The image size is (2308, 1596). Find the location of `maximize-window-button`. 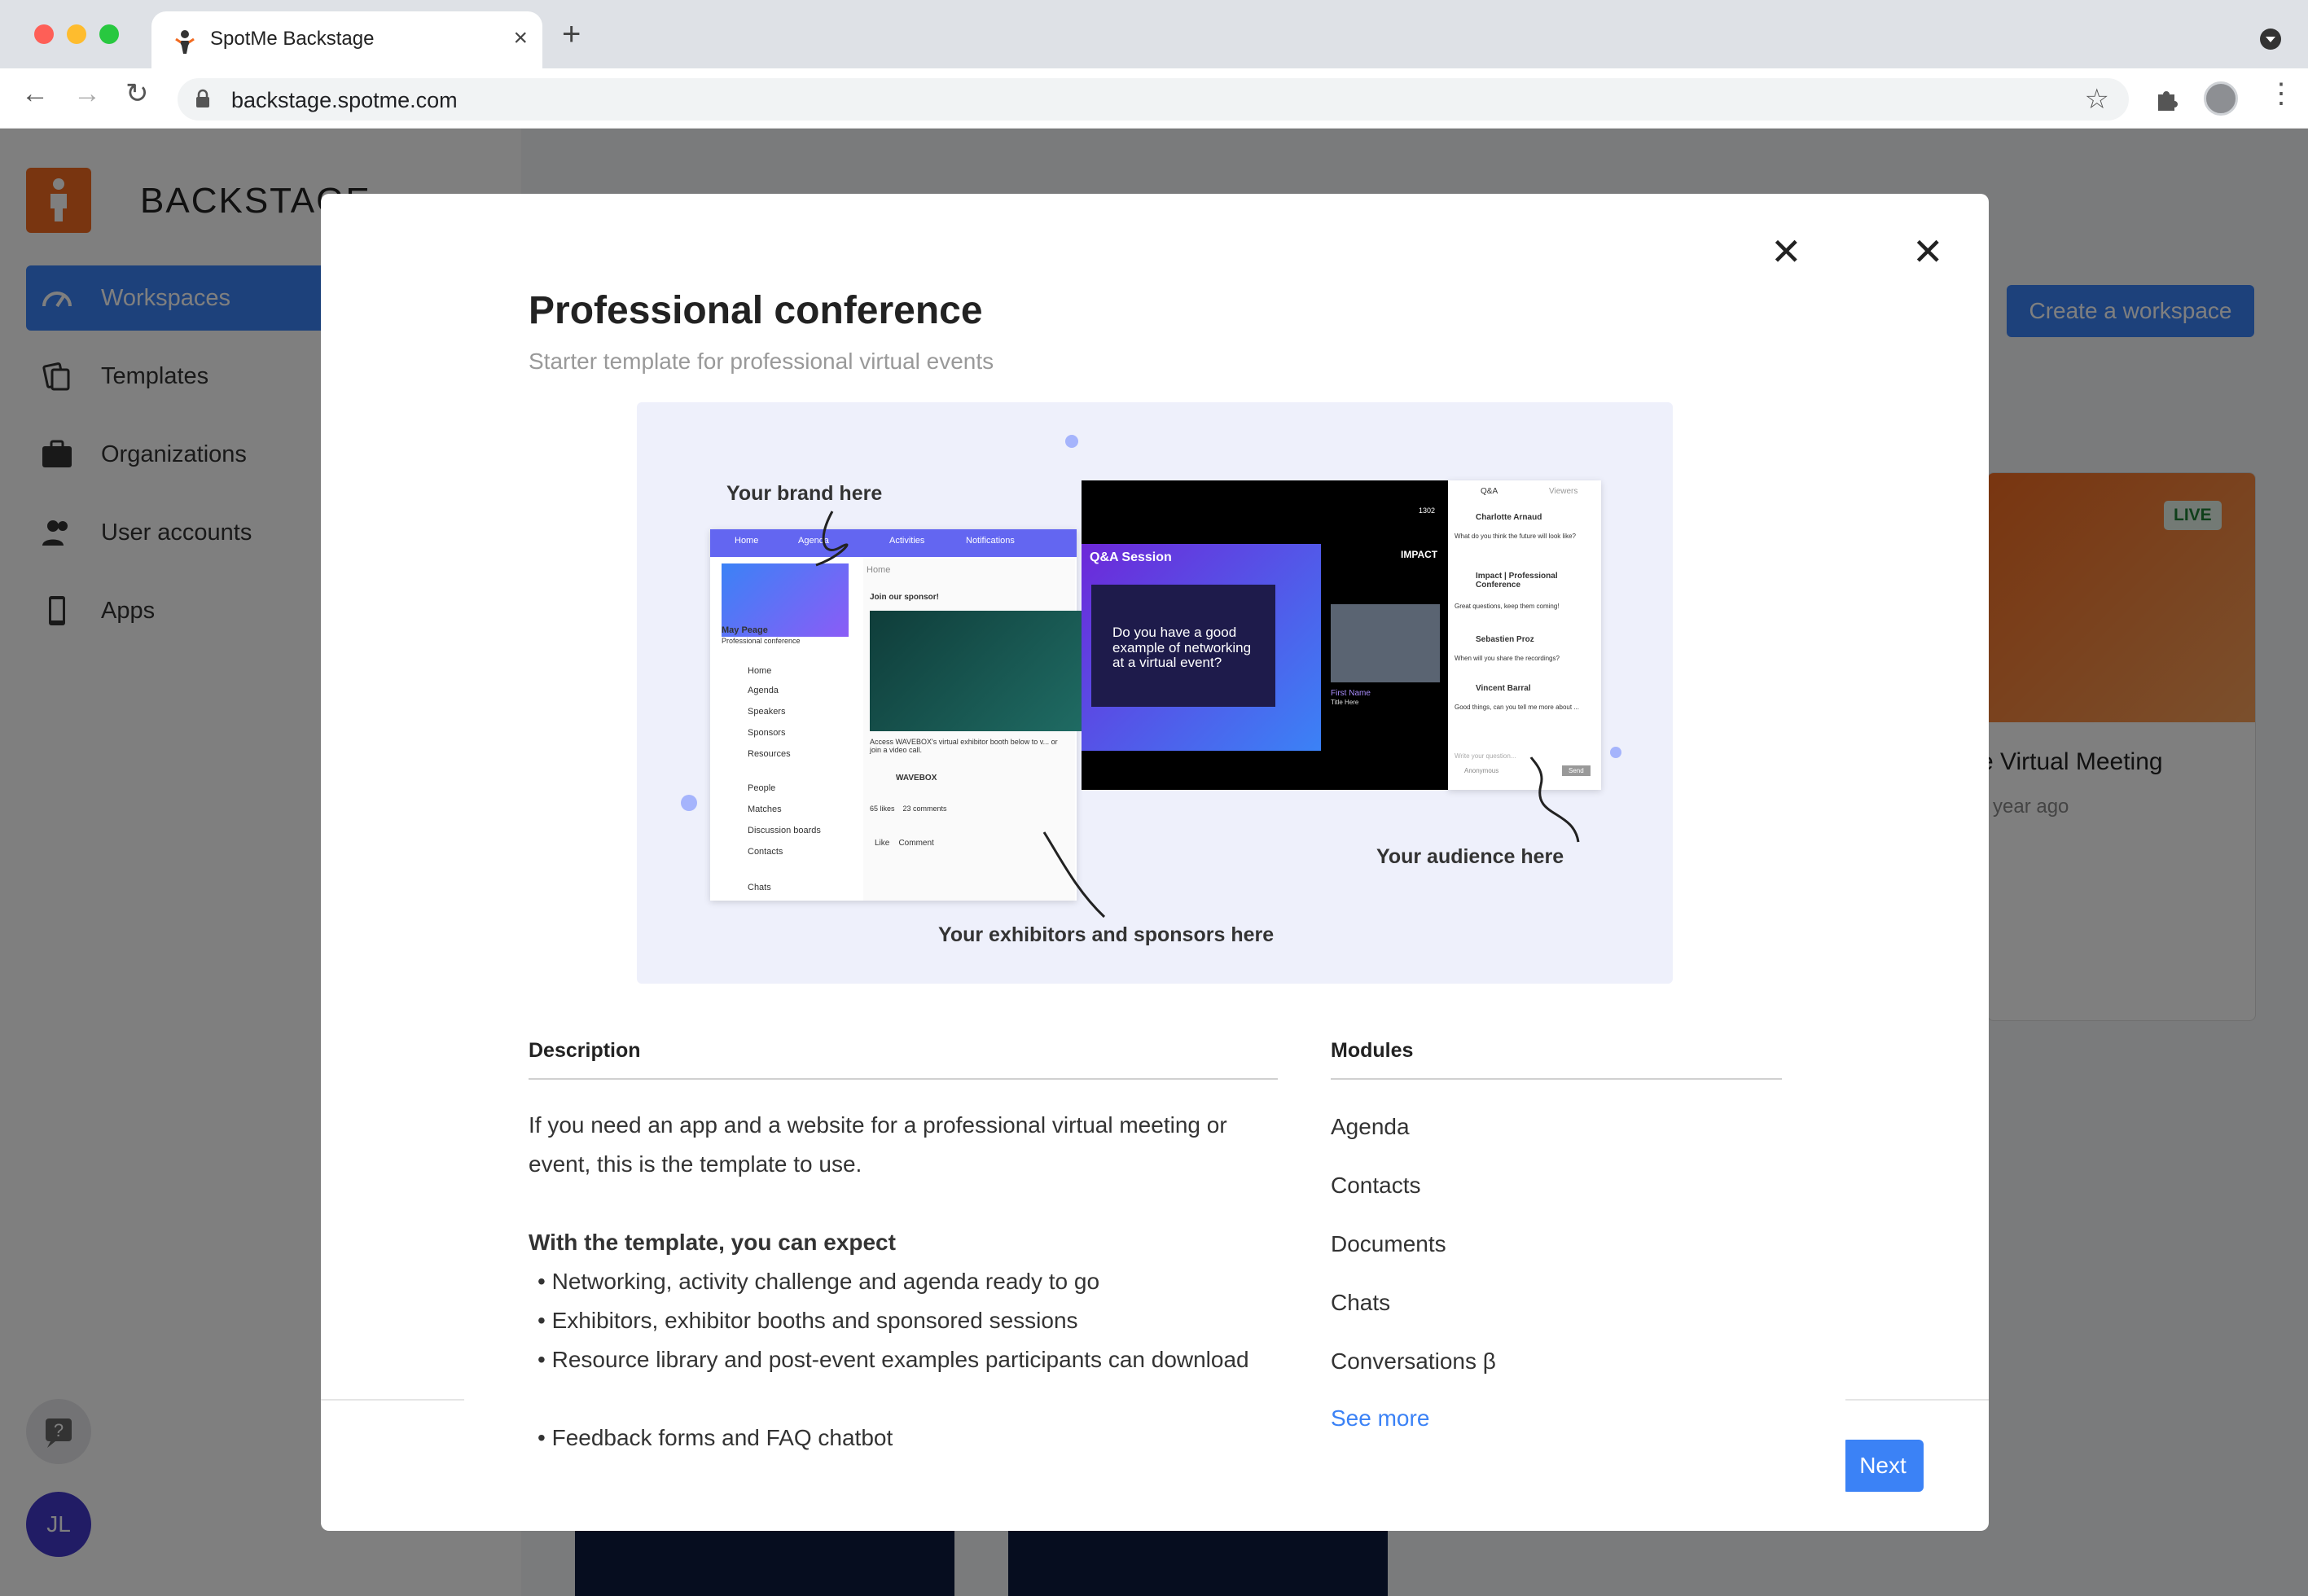

maximize-window-button is located at coordinates (109, 34).